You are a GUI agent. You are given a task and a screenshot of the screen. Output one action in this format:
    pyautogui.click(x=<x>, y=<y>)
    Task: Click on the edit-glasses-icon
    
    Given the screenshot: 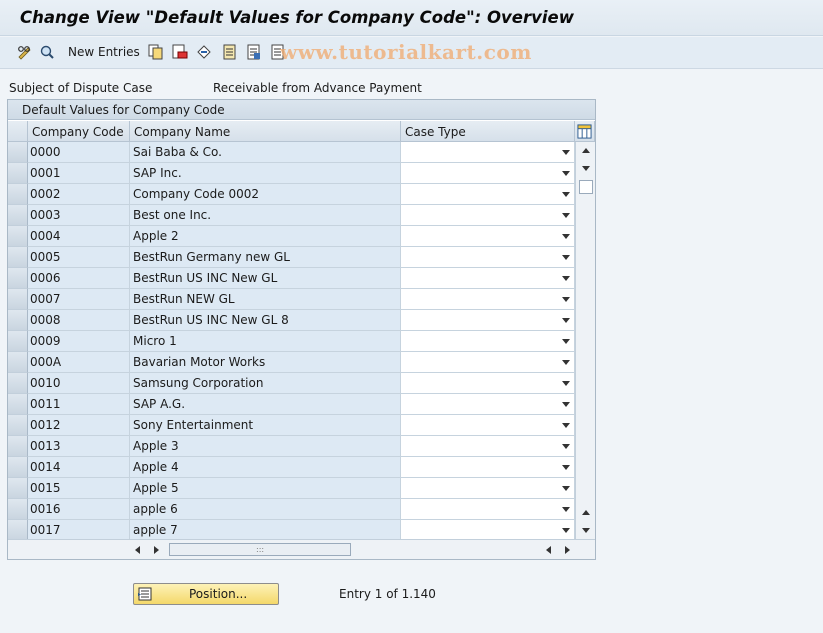 What is the action you would take?
    pyautogui.click(x=25, y=52)
    